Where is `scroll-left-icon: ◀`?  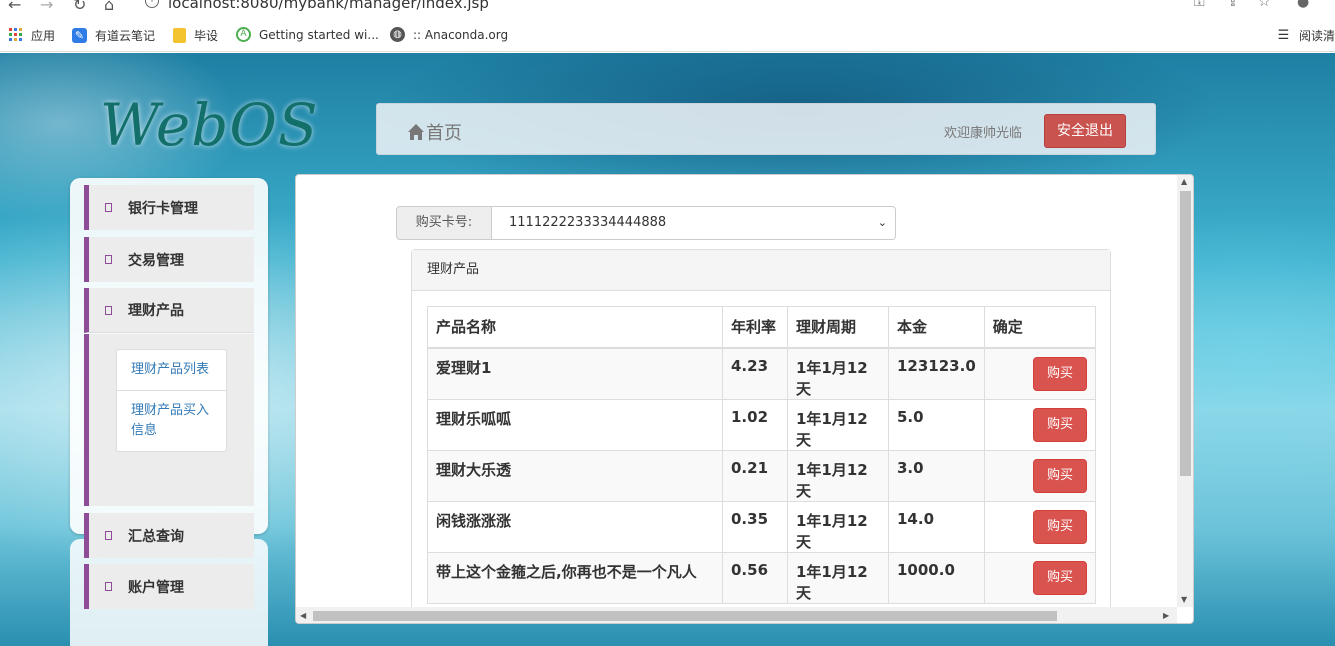
scroll-left-icon: ◀ is located at coordinates (303, 615).